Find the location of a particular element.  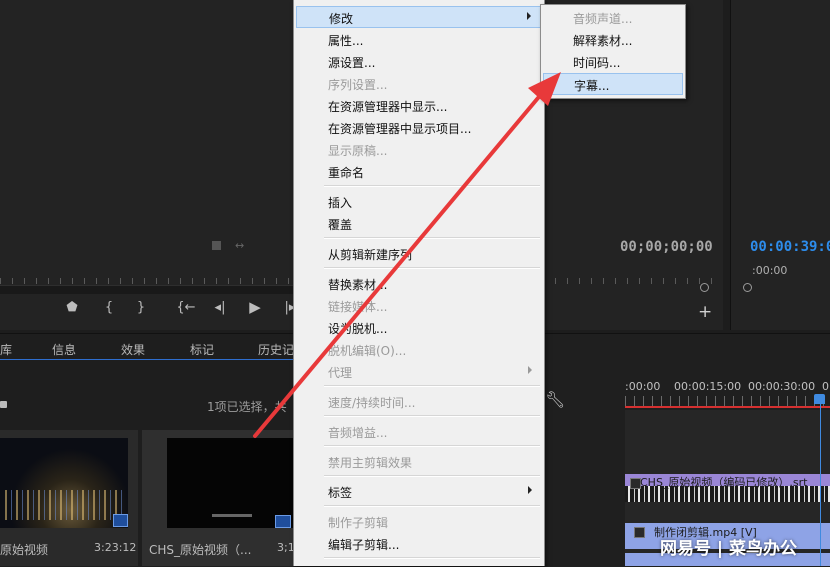

out-point-icon: } is located at coordinates (141, 307).